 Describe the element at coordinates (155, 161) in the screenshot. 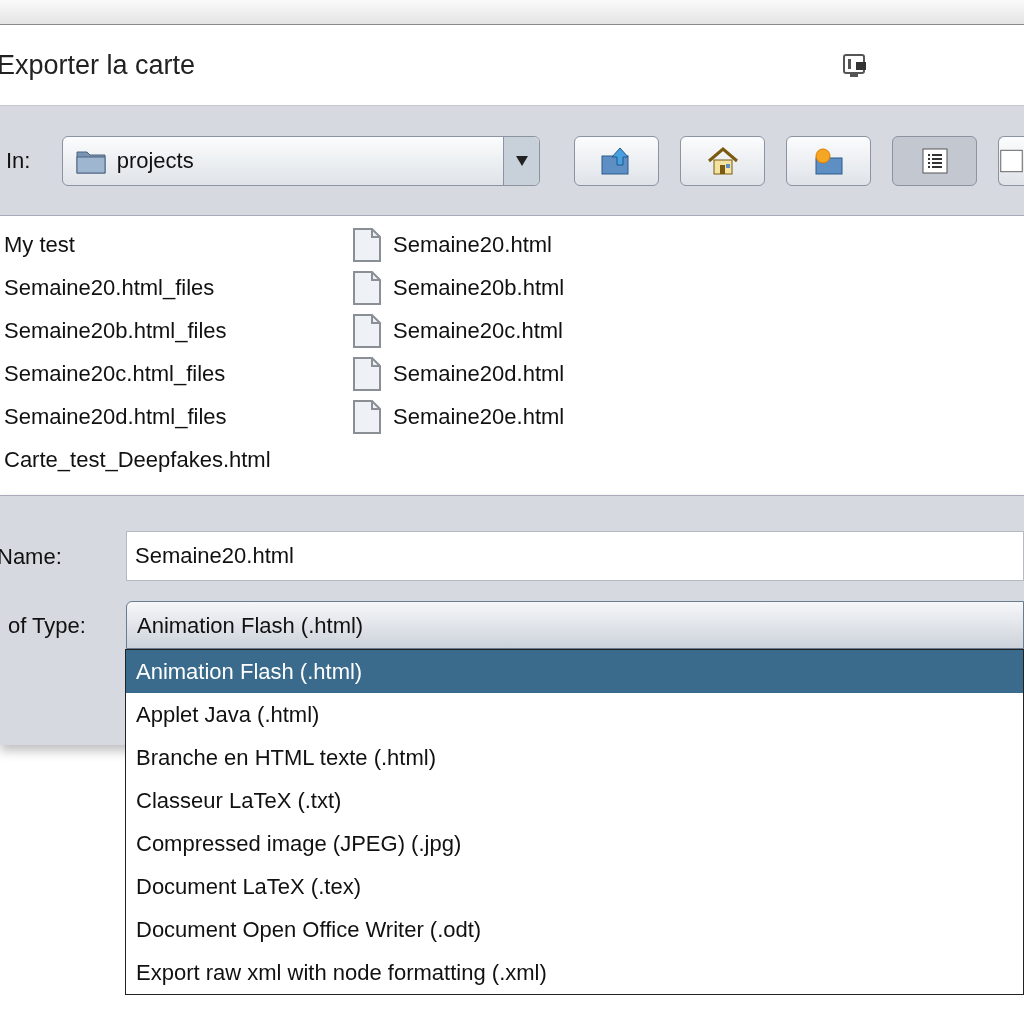

I see `look-in-value: projects` at that location.